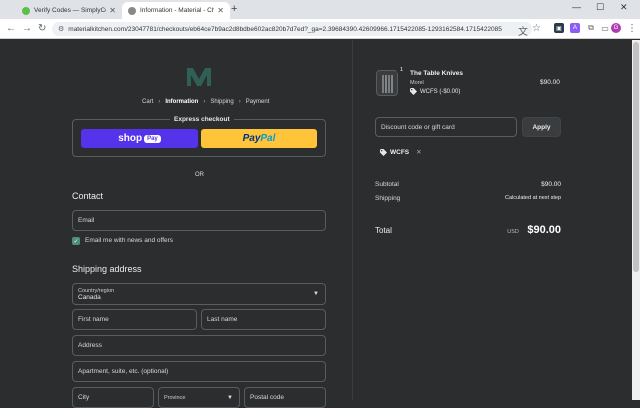  I want to click on express-checkout-label: Express checkout, so click(202, 119).